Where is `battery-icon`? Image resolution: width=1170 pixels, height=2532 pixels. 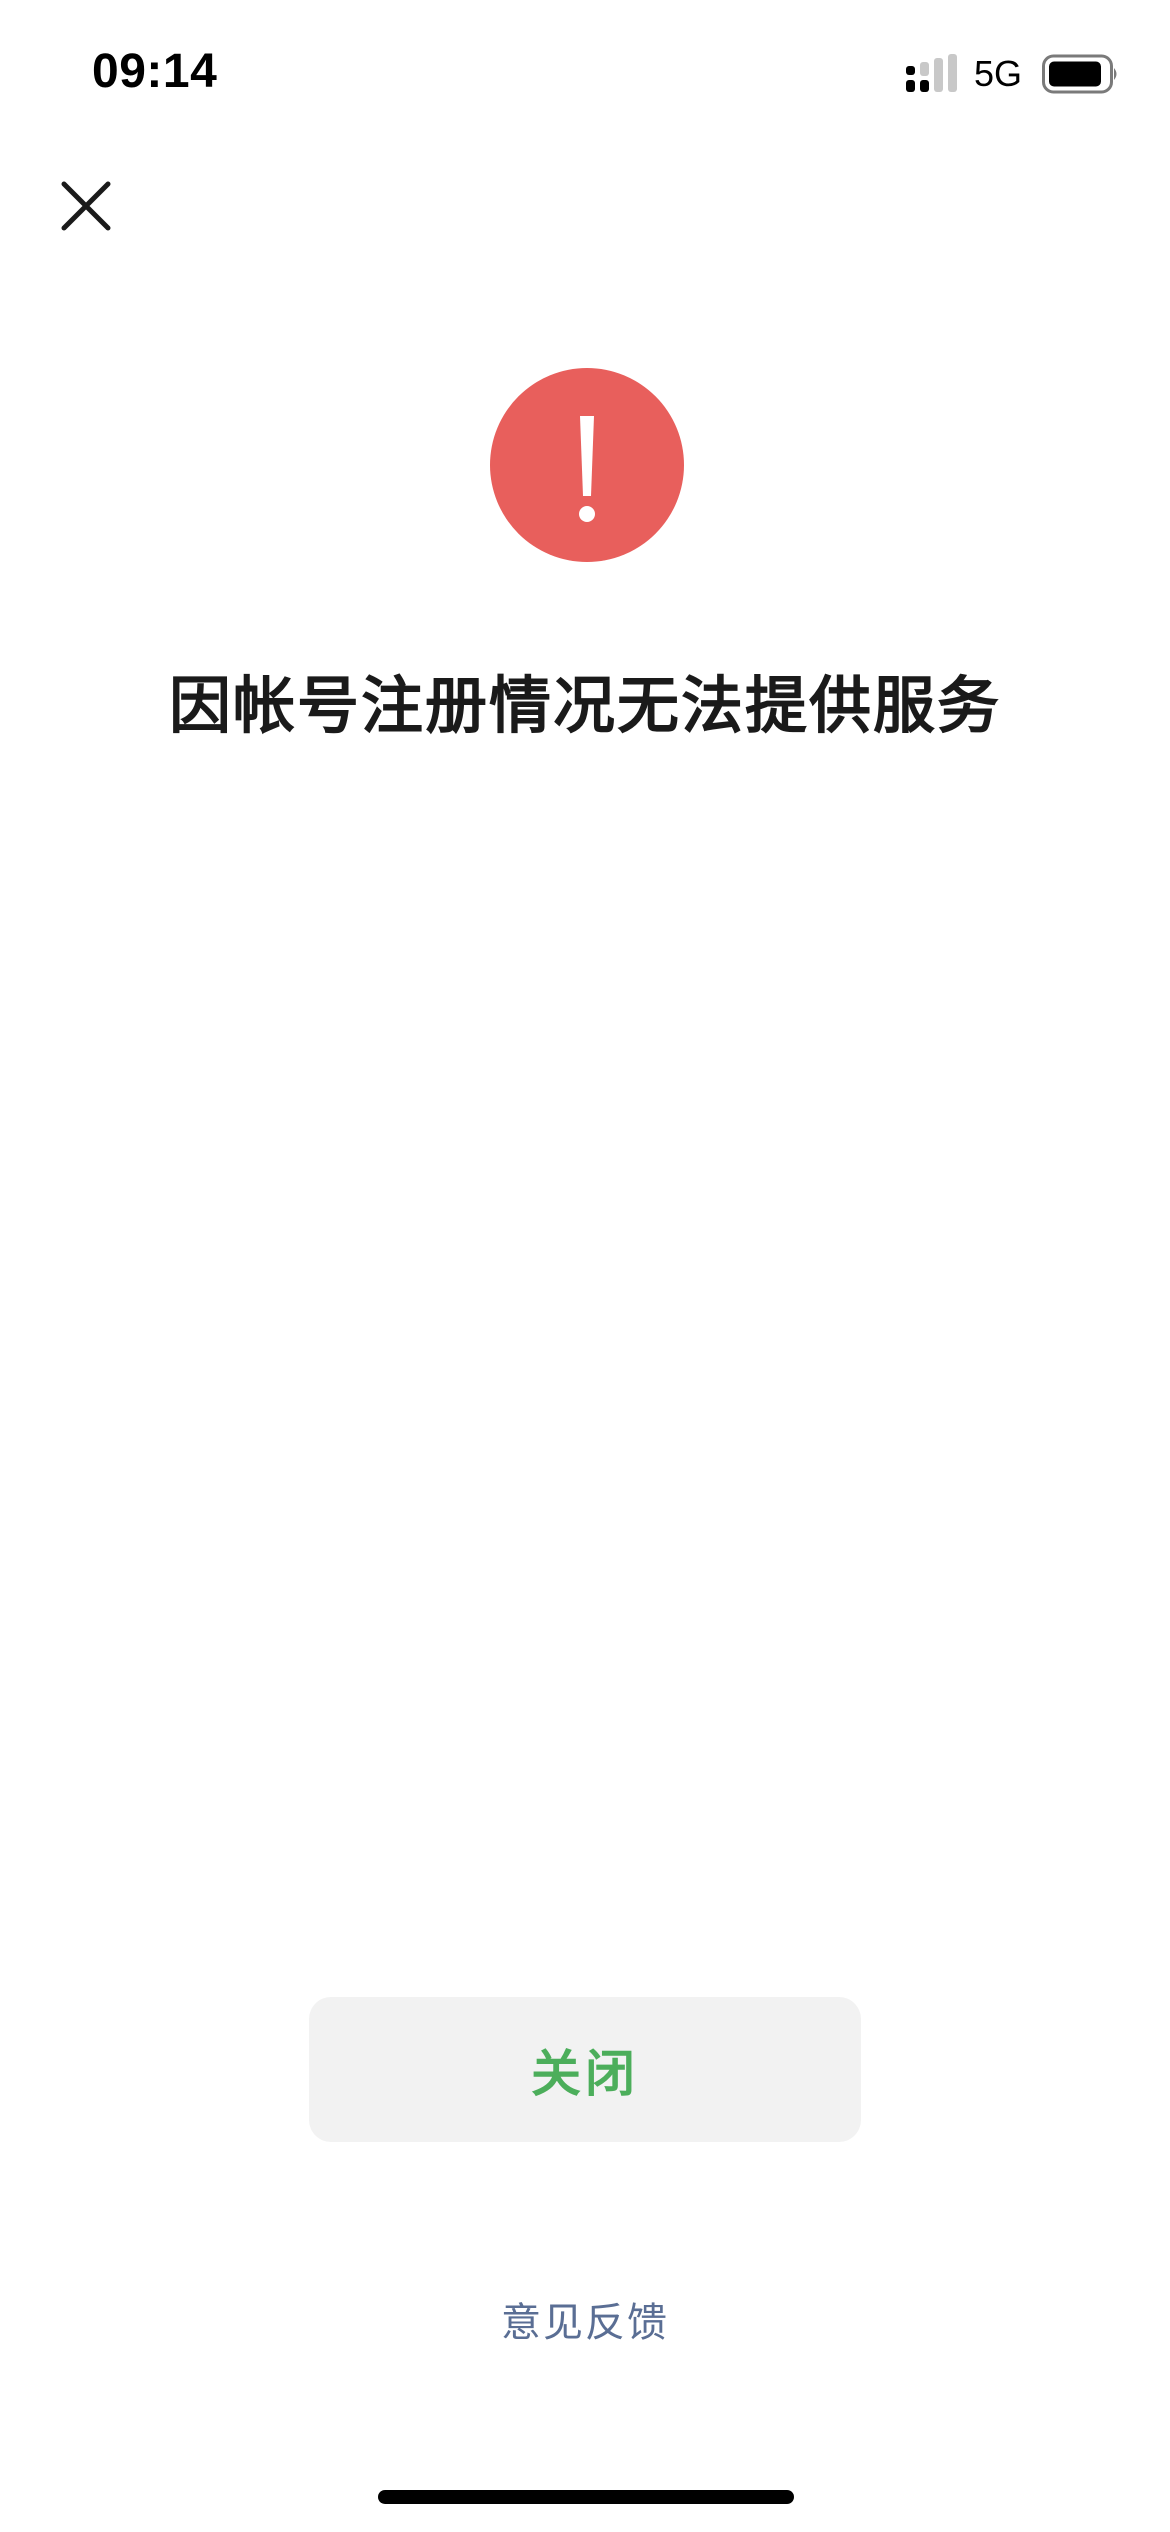
battery-icon is located at coordinates (1079, 74).